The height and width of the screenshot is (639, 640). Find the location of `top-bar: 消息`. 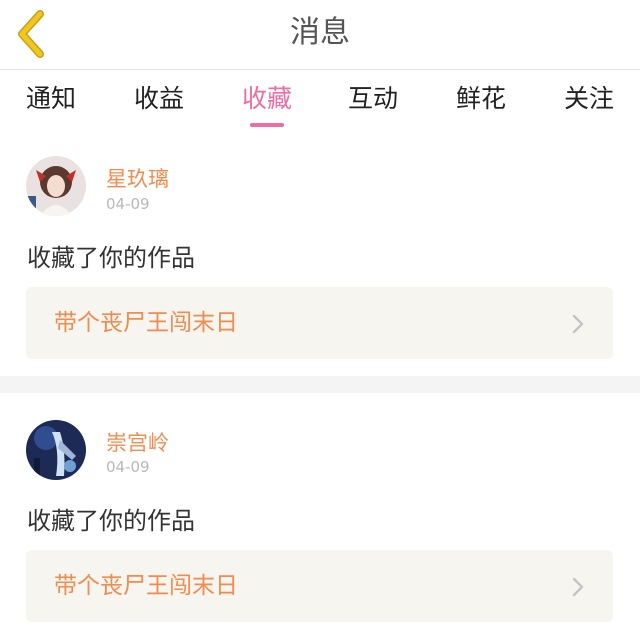

top-bar: 消息 is located at coordinates (320, 35).